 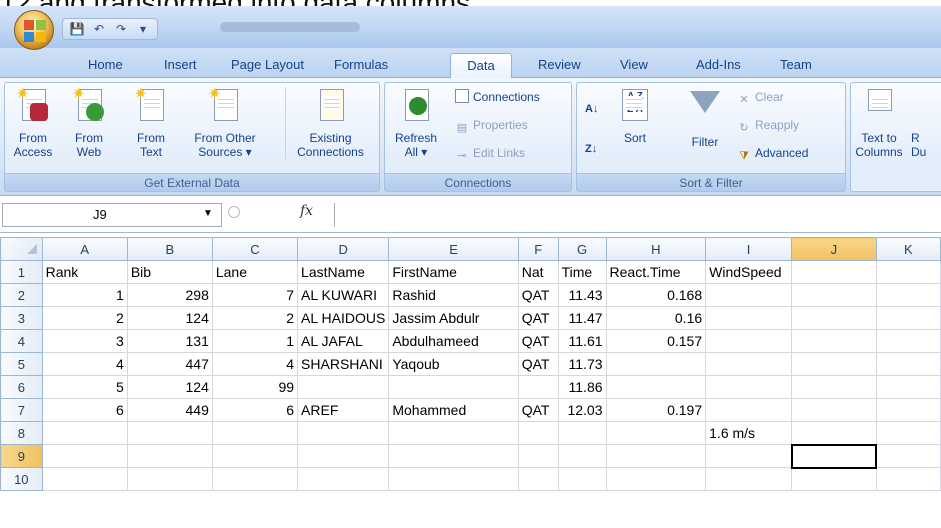 What do you see at coordinates (21, 249) in the screenshot?
I see `select-all-corner` at bounding box center [21, 249].